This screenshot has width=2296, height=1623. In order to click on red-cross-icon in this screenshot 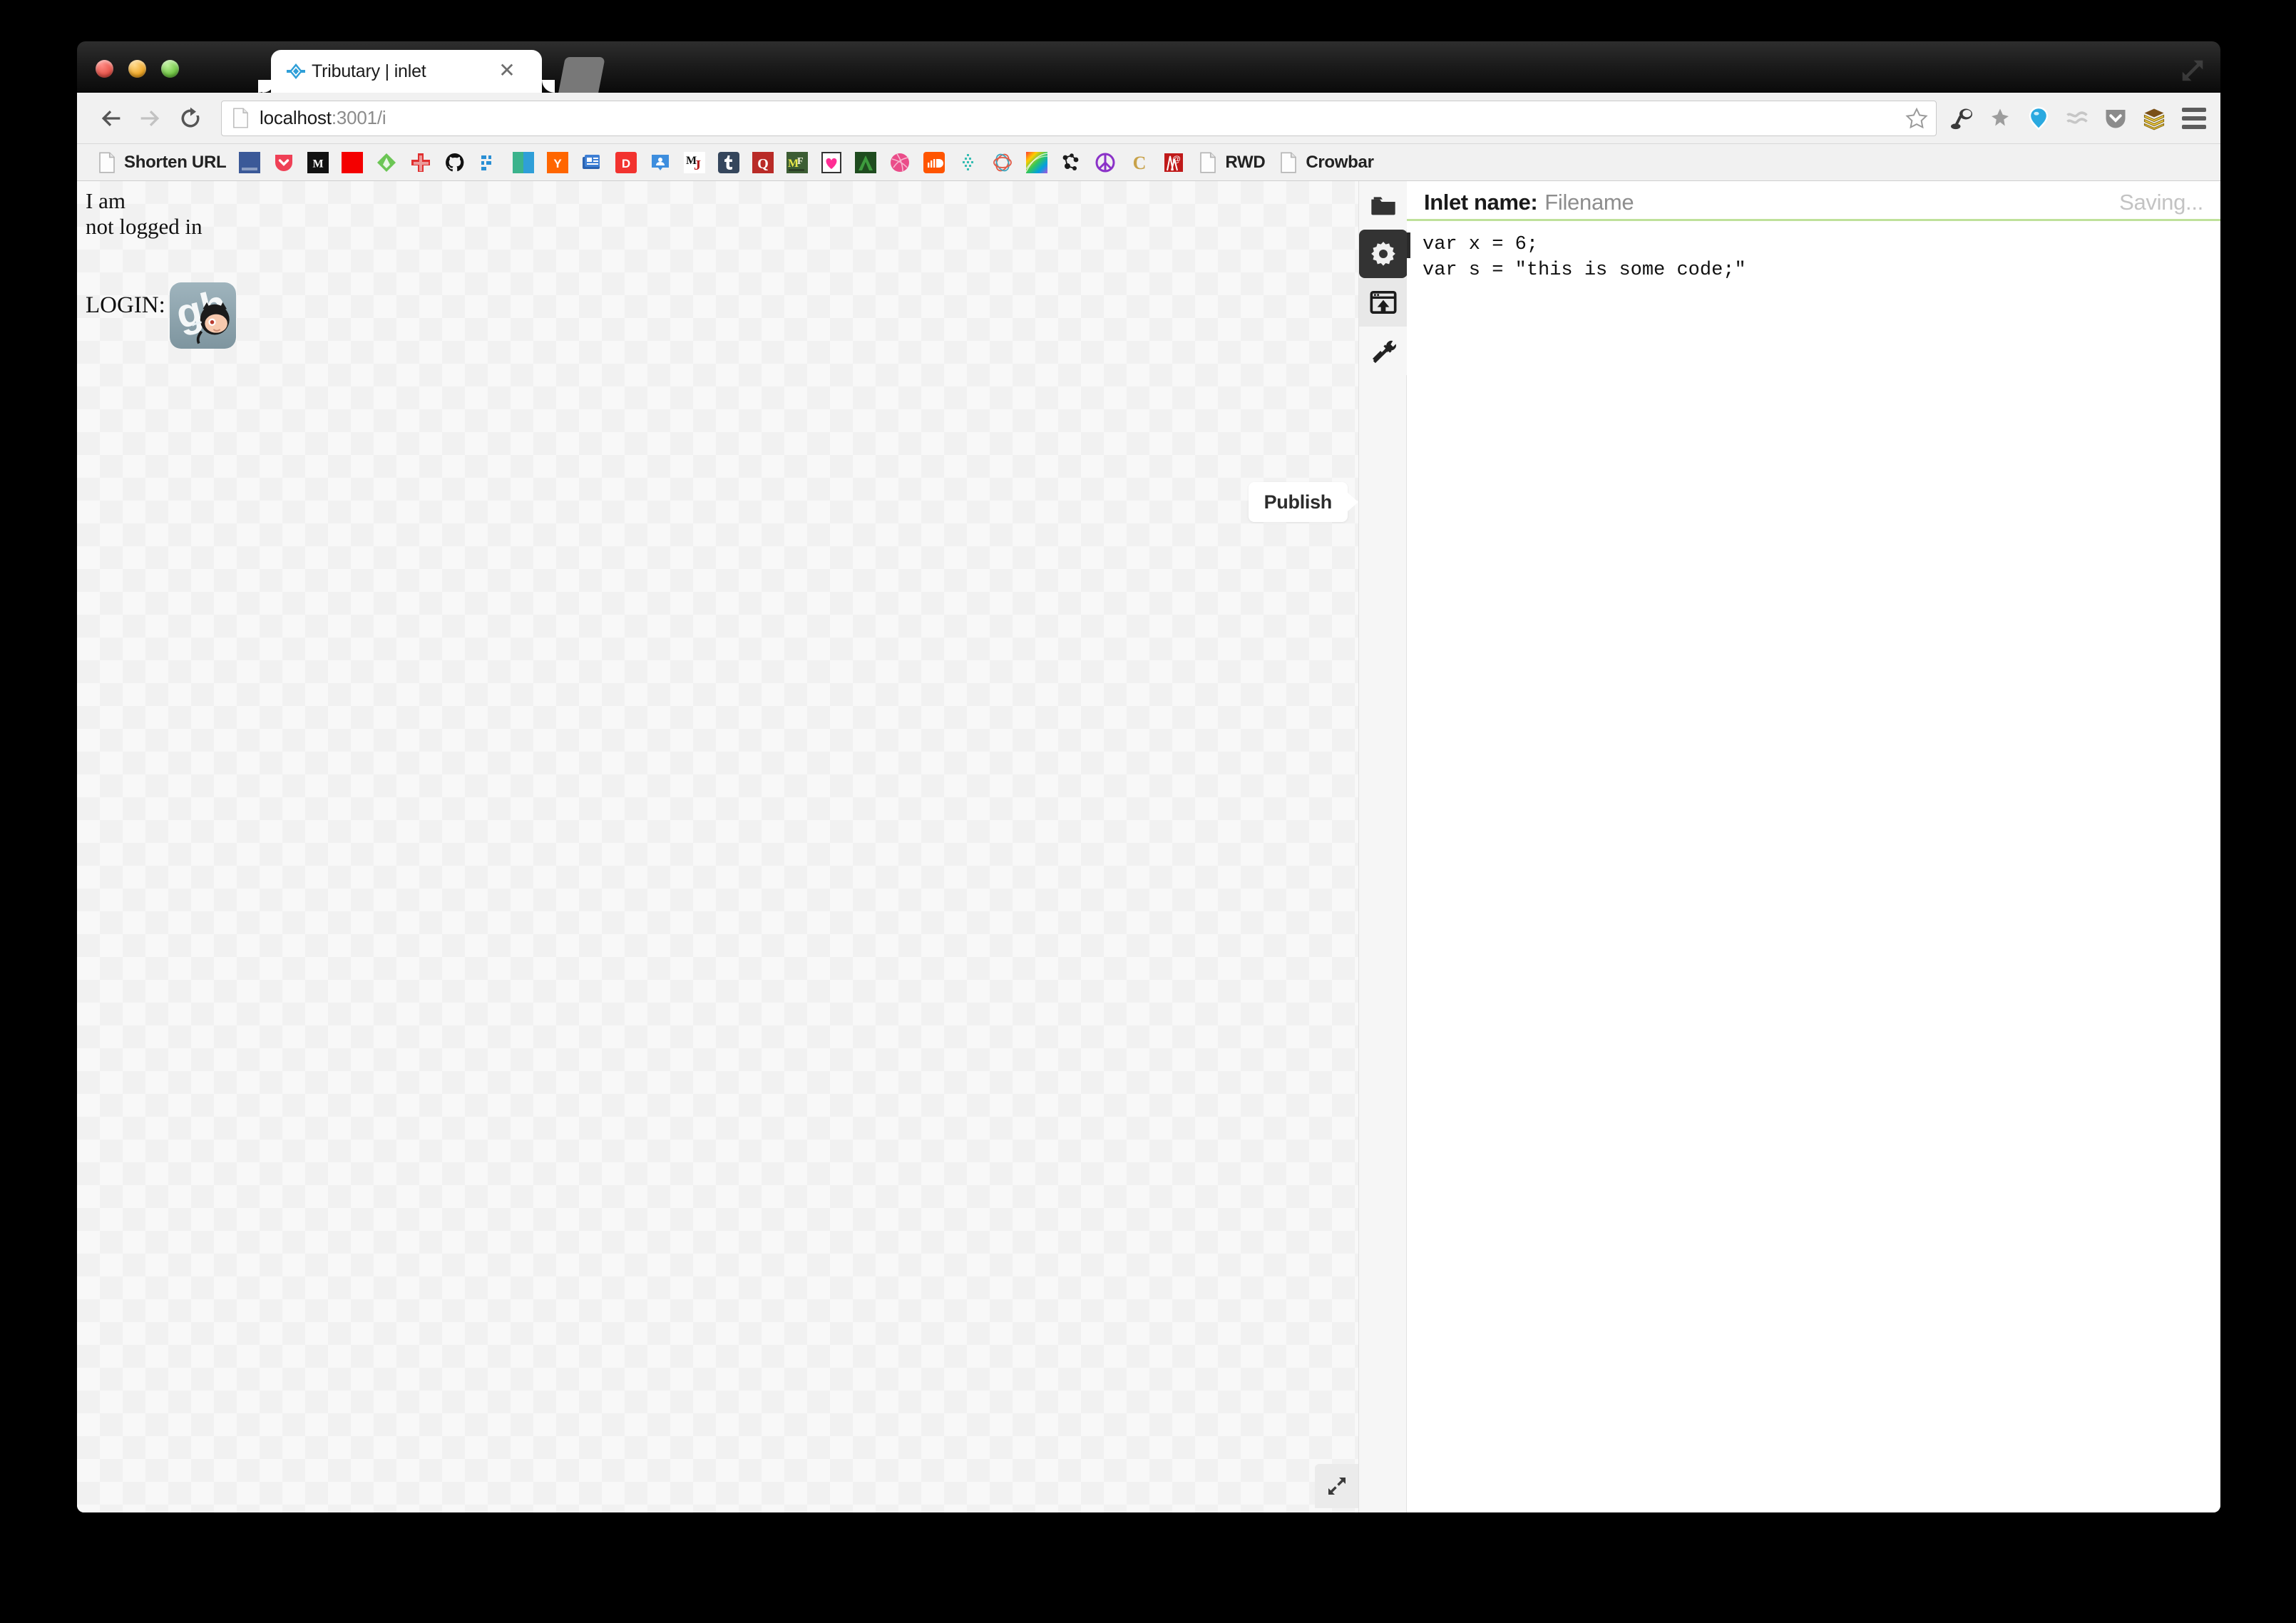, I will do `click(421, 163)`.